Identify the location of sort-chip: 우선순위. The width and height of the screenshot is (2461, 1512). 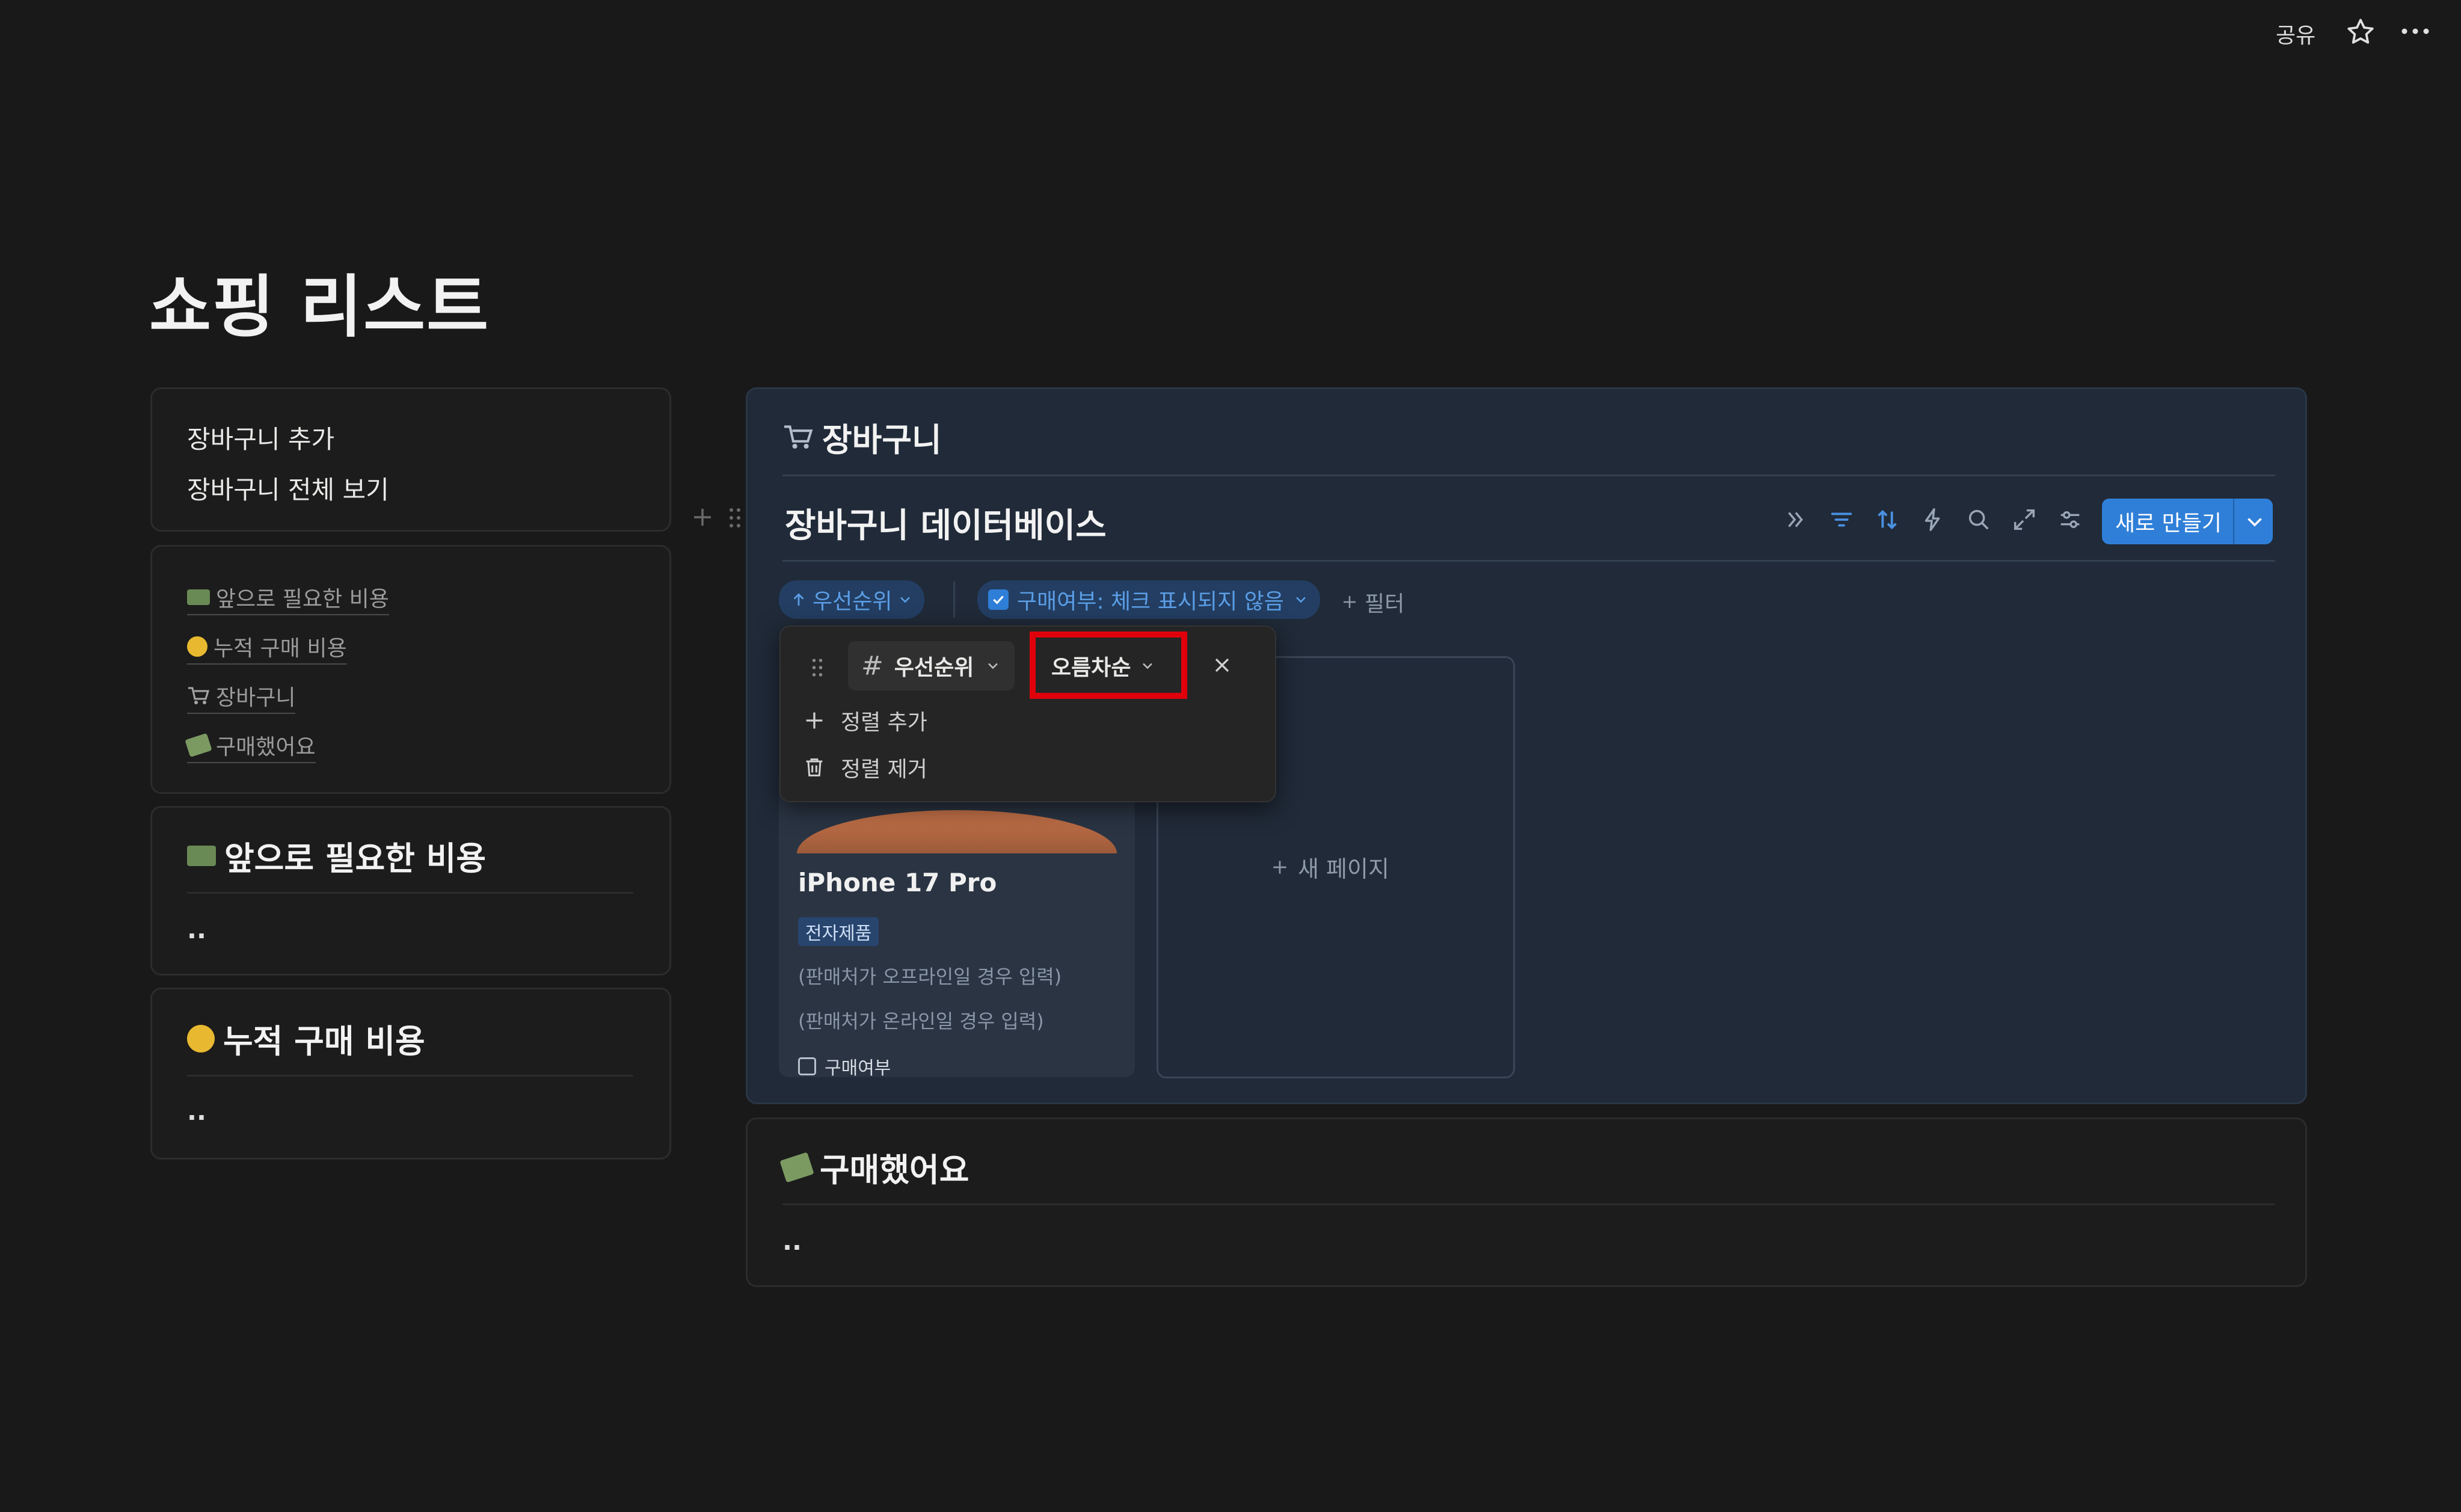
(852, 600).